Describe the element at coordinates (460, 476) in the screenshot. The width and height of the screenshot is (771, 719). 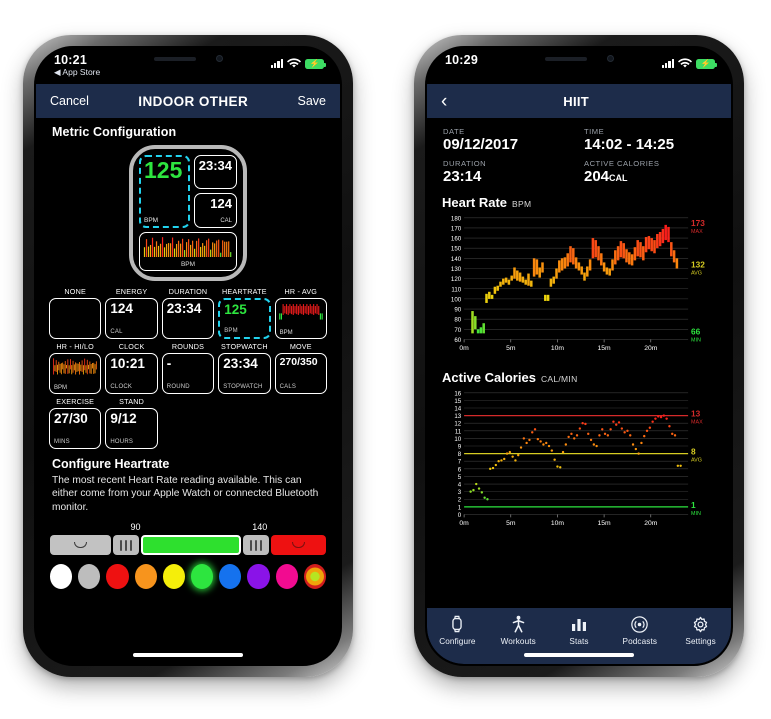
I see `y-axis-tick: 5` at that location.